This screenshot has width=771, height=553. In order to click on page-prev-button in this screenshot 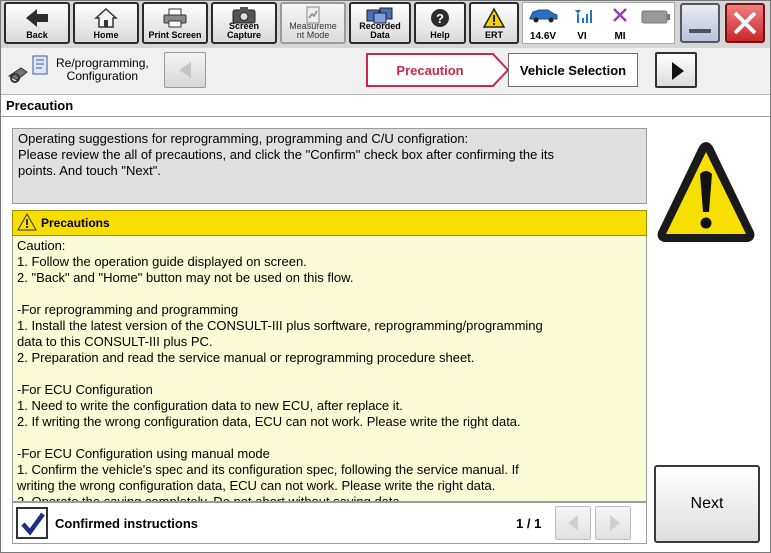, I will do `click(573, 523)`.